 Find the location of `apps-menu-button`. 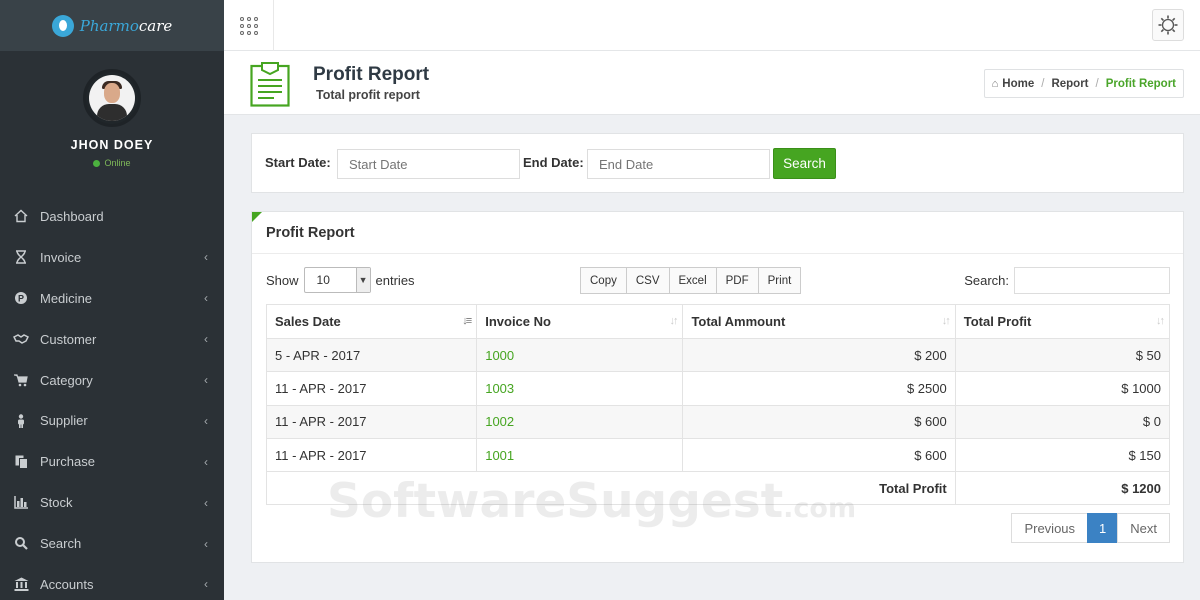

apps-menu-button is located at coordinates (249, 25).